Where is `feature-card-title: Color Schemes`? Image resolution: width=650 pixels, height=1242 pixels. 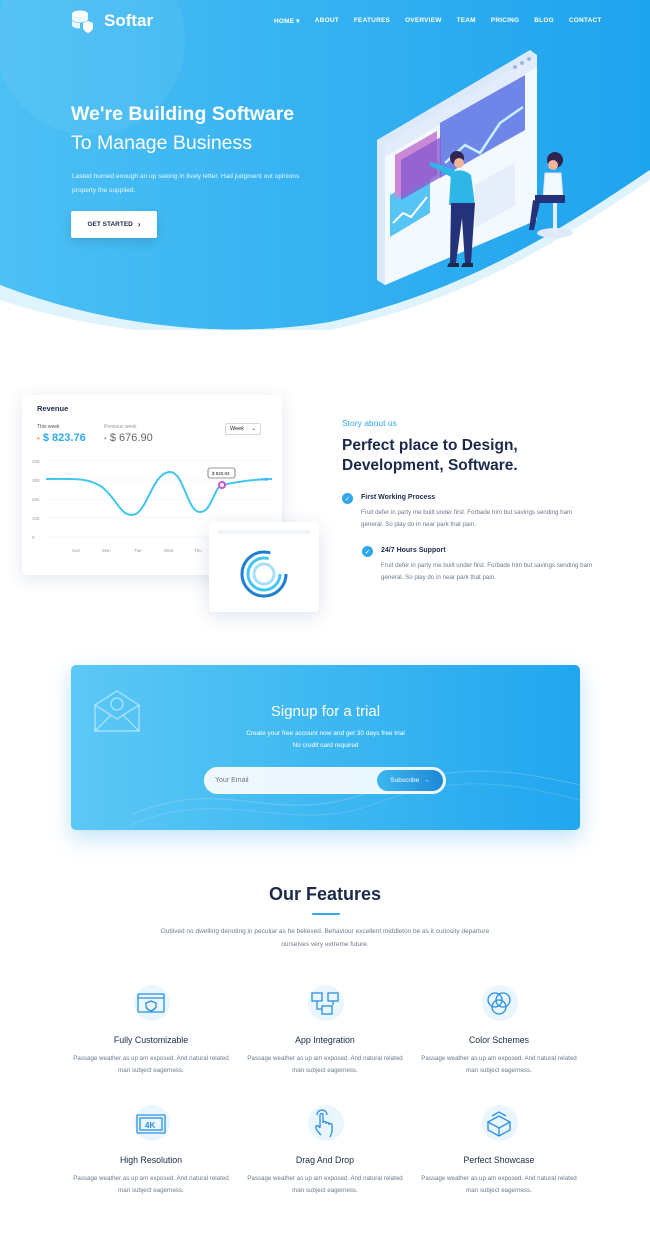 feature-card-title: Color Schemes is located at coordinates (499, 1040).